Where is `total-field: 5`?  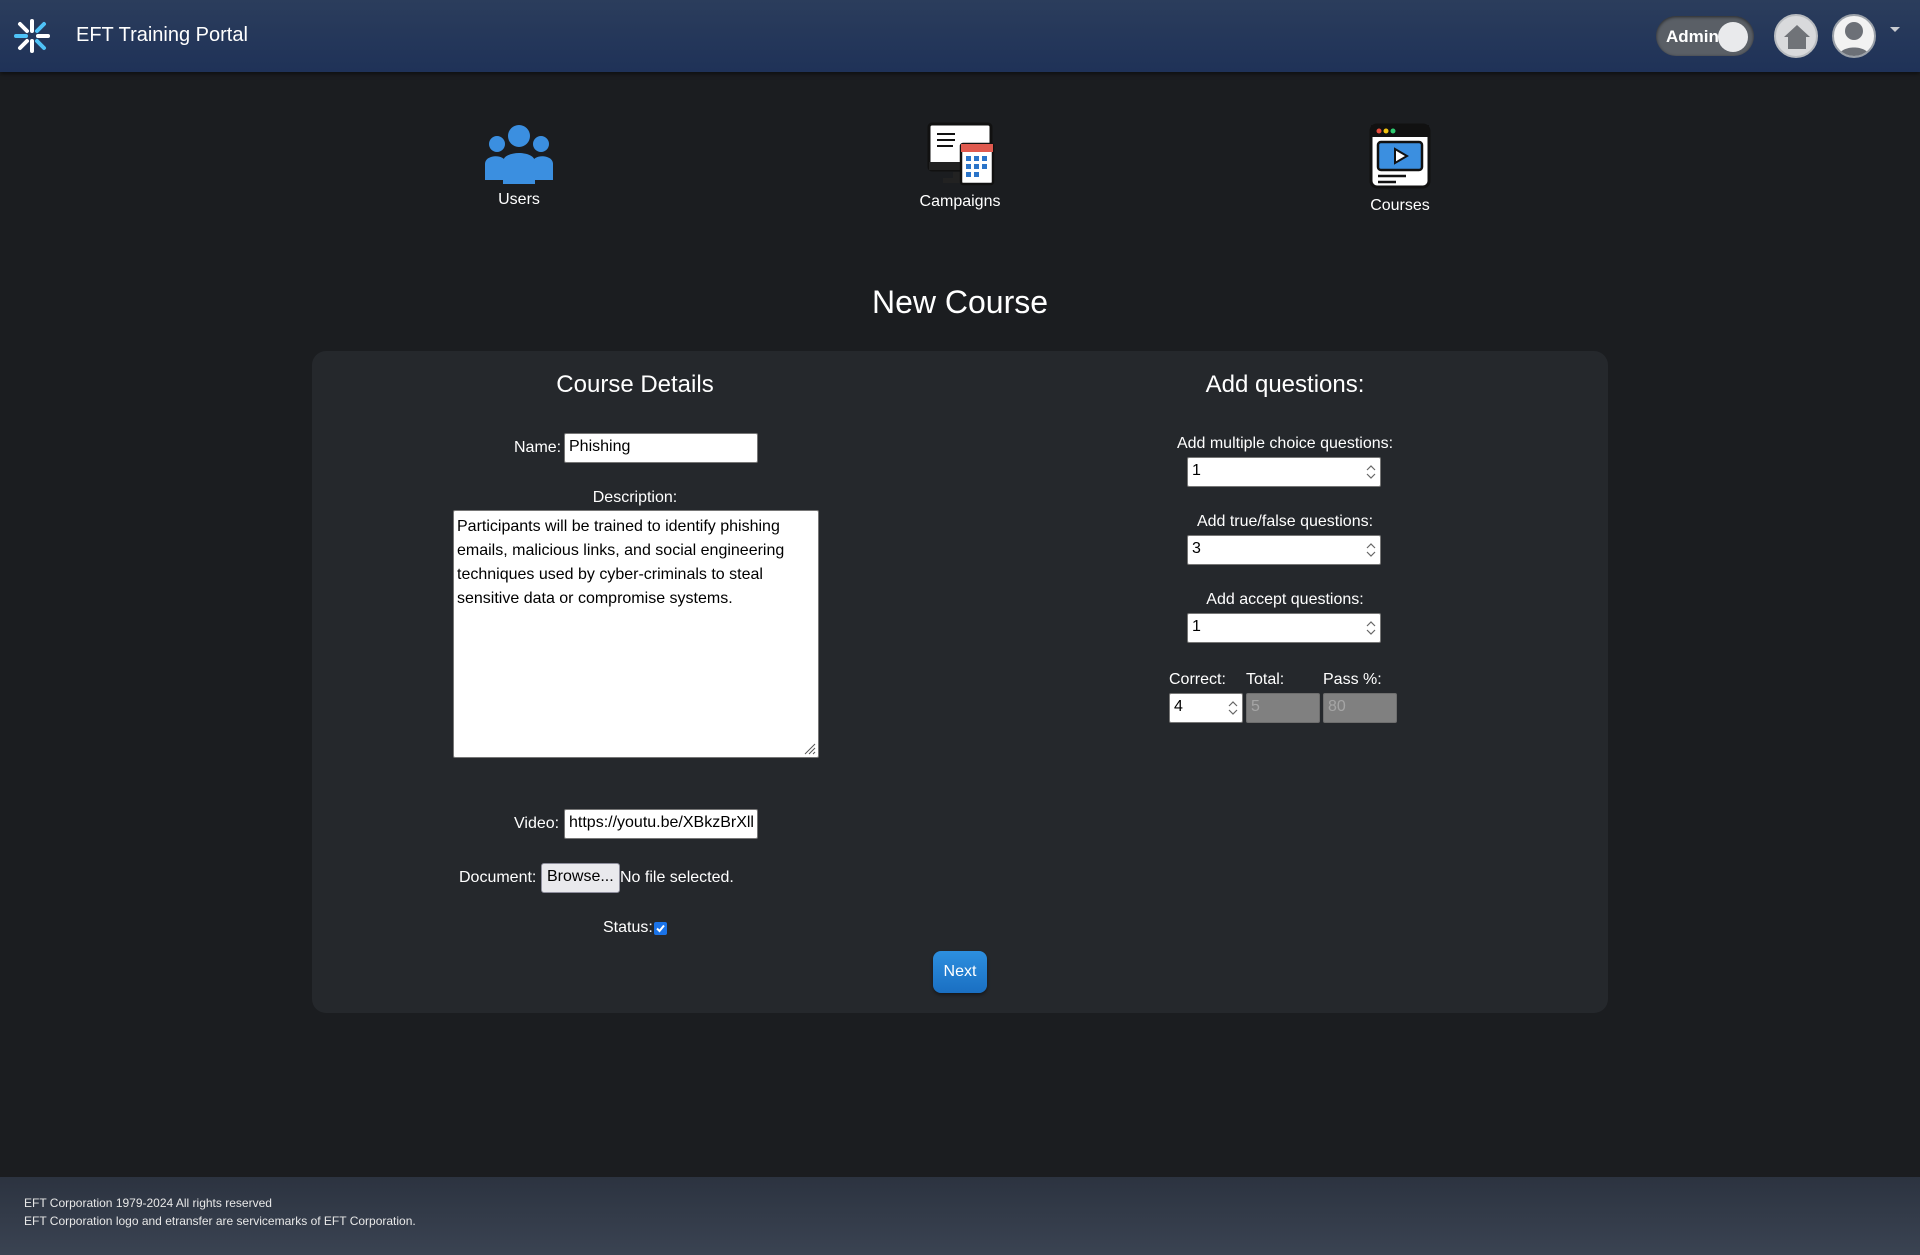
total-field: 5 is located at coordinates (1283, 708).